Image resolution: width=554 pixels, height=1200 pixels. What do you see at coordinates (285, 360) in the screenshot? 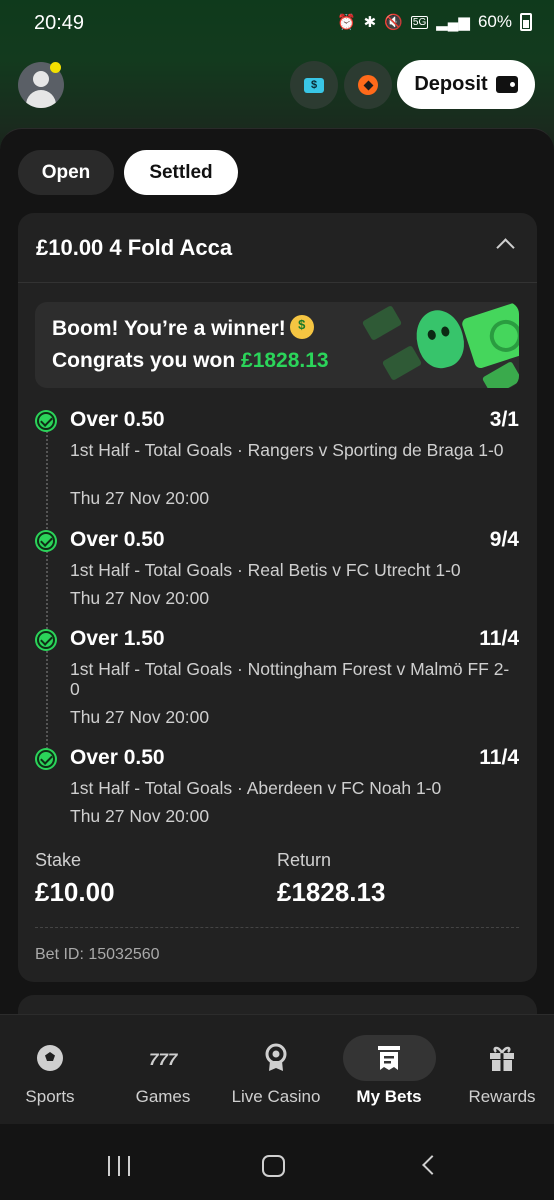
I see `winner-amount: £1828.13` at bounding box center [285, 360].